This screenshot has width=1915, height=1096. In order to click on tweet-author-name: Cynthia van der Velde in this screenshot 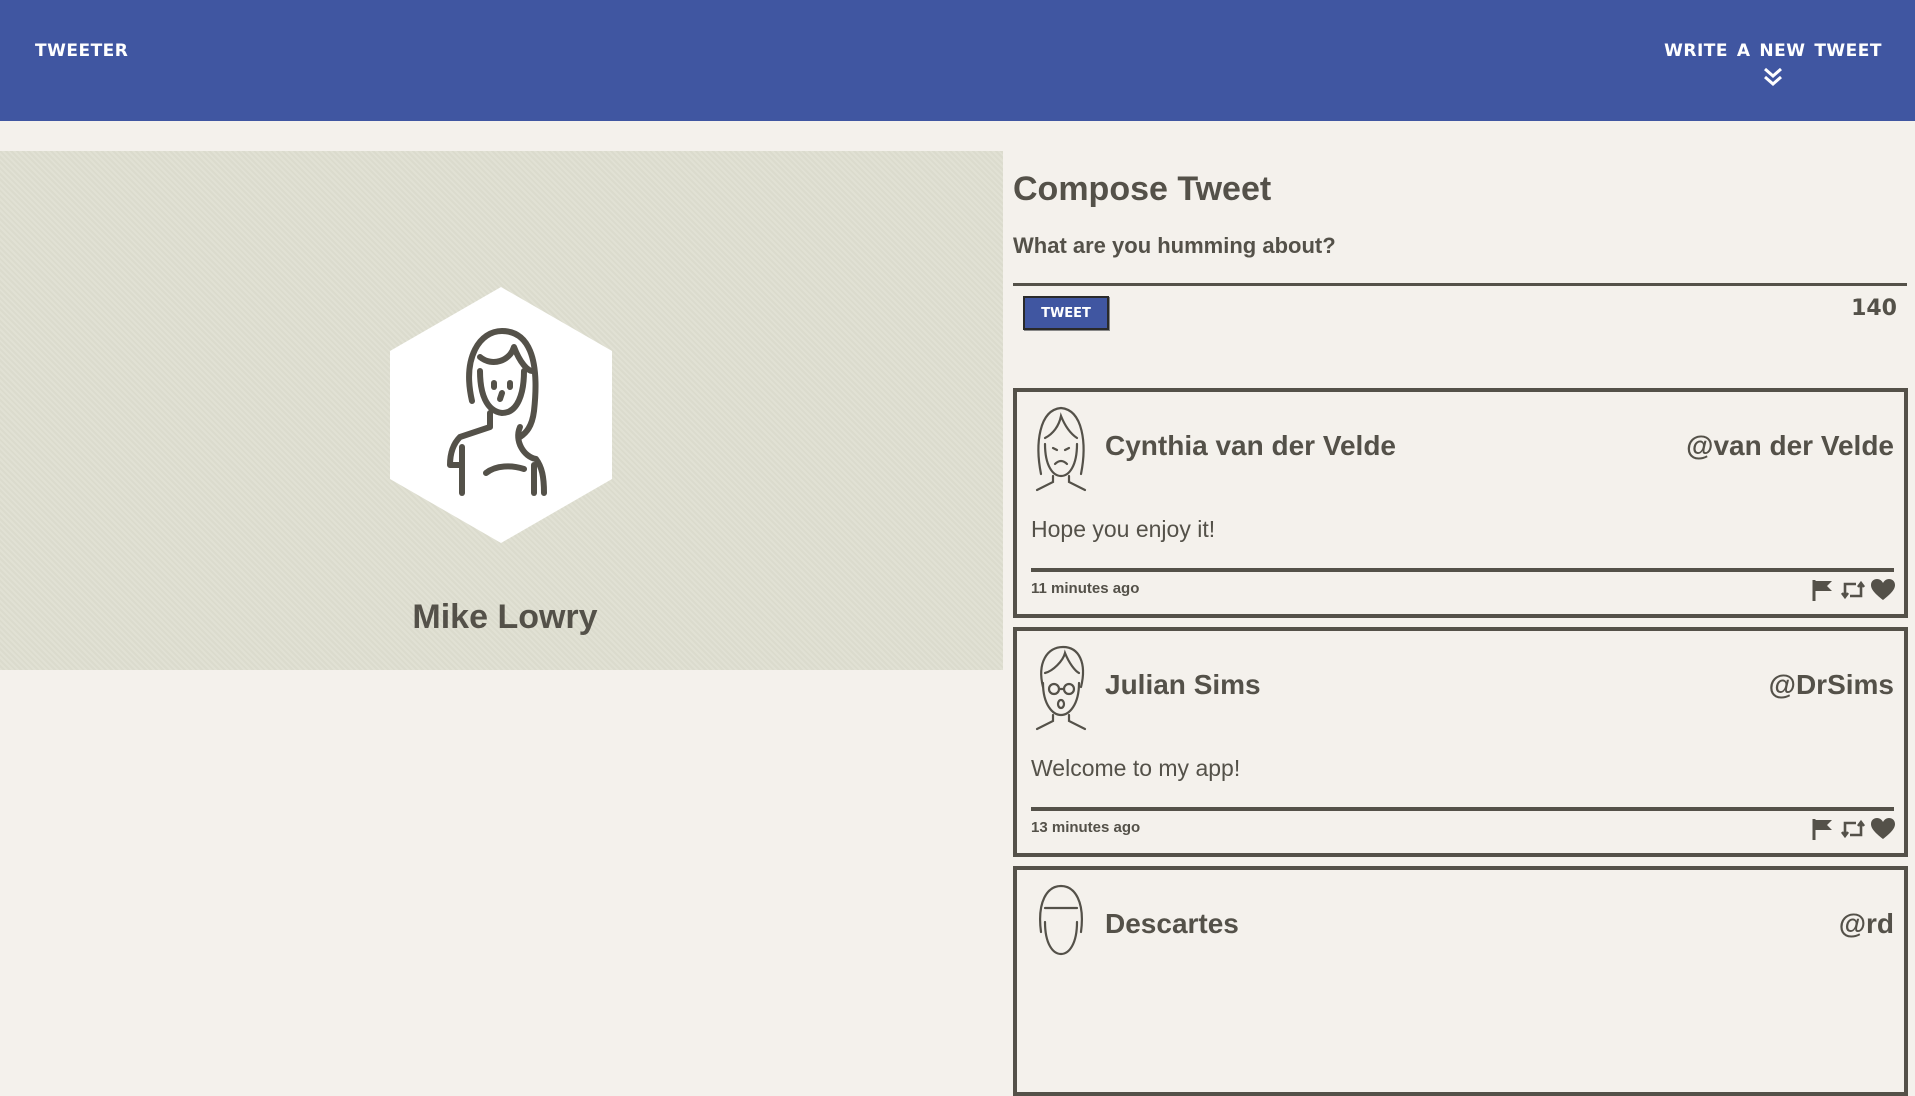, I will do `click(1250, 446)`.